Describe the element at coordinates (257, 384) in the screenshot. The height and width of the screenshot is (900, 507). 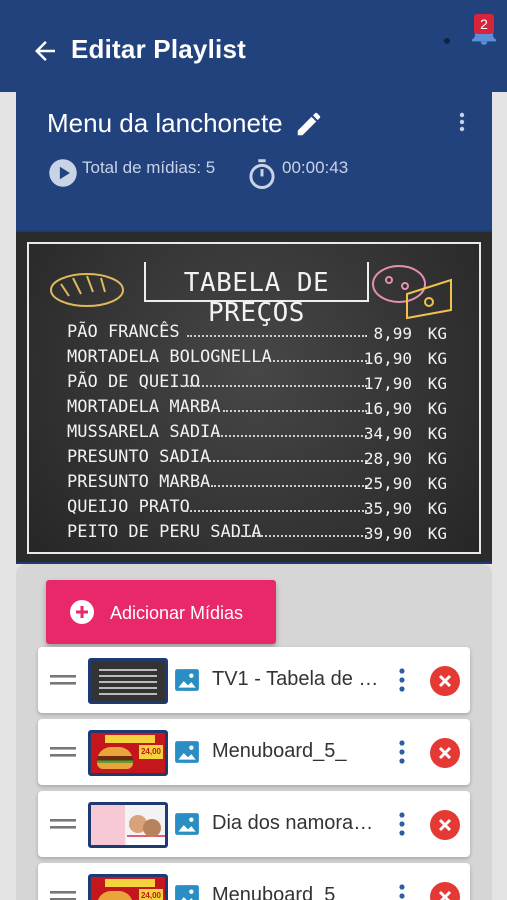
I see `price-row: PÃO DE QUEIJO 17,90 KG` at that location.